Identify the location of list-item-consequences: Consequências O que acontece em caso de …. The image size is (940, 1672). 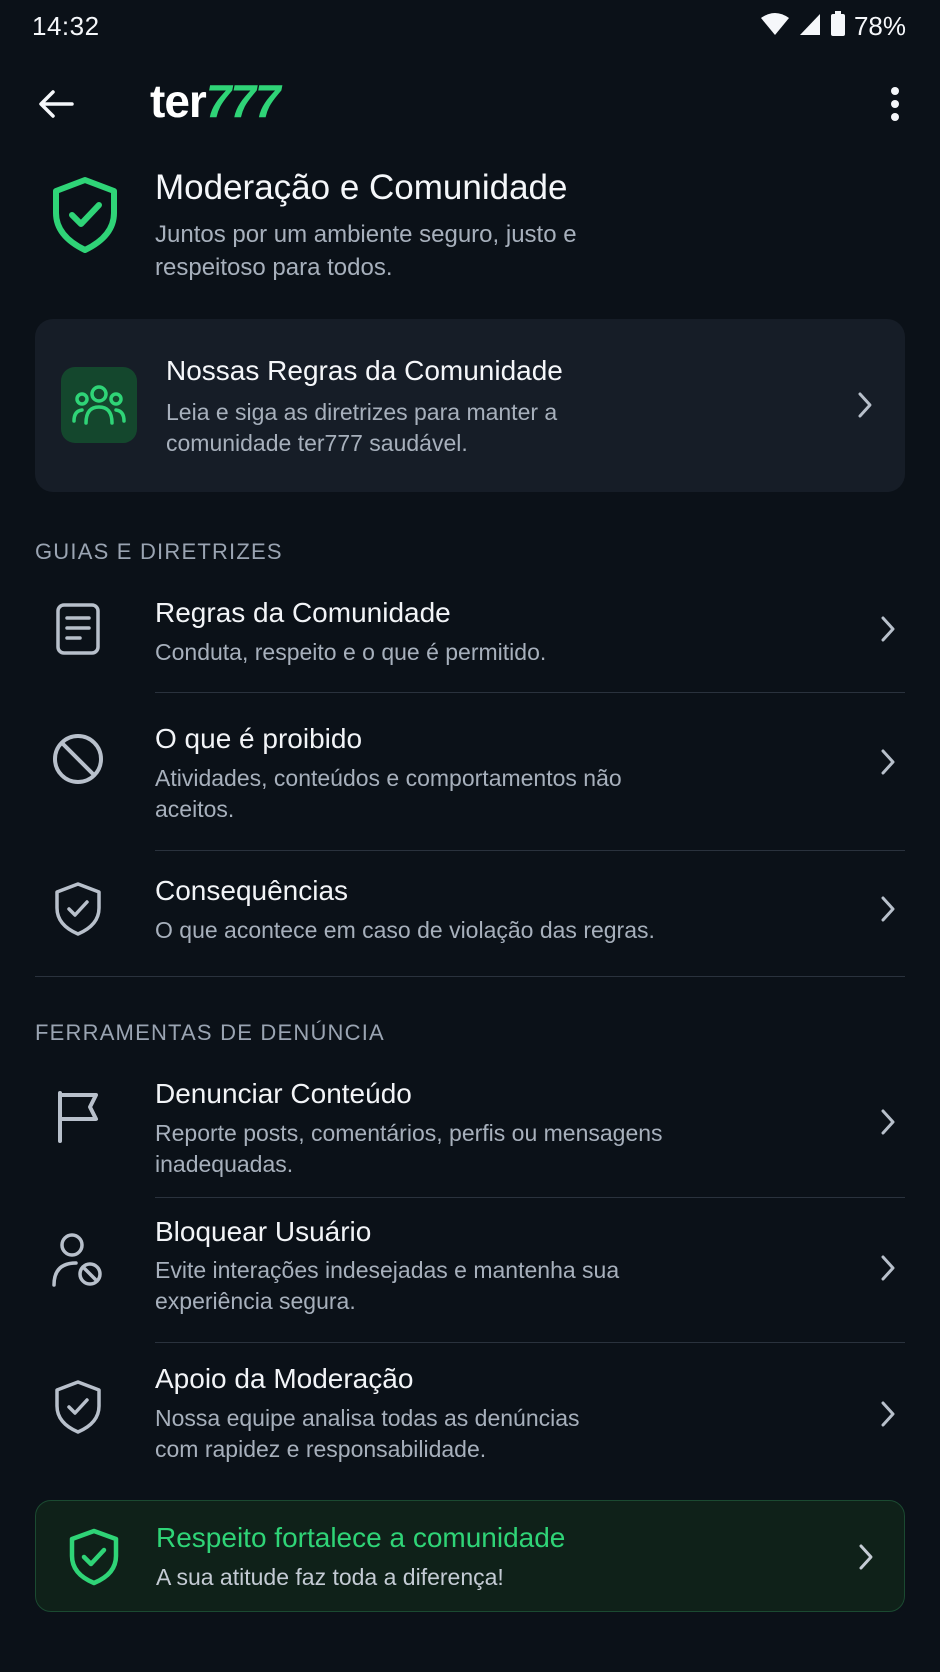
(470, 913).